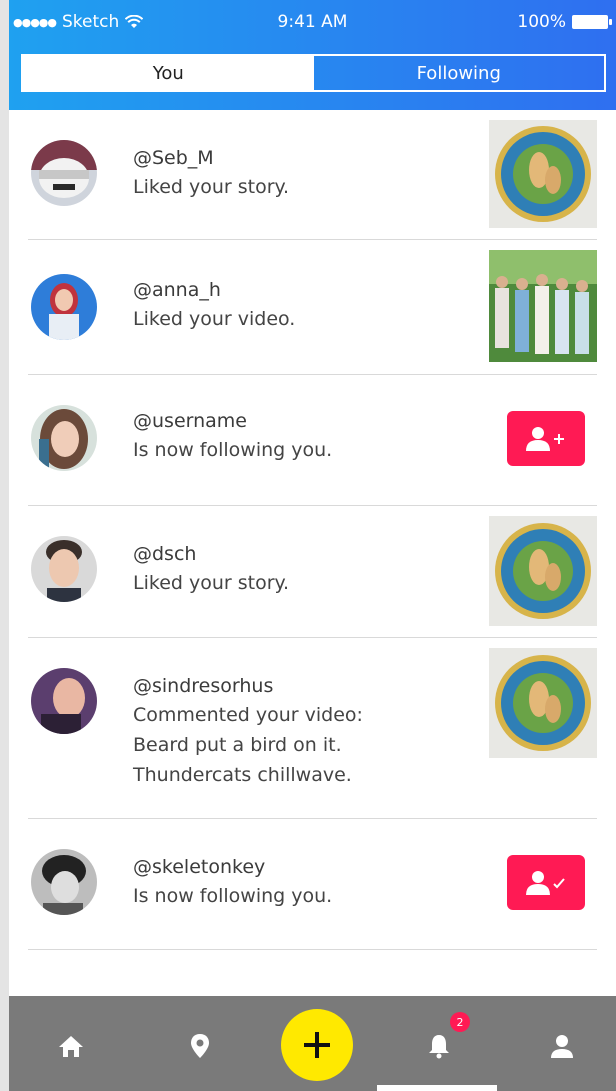 Image resolution: width=616 pixels, height=1091 pixels. I want to click on username: @username, so click(232, 421).